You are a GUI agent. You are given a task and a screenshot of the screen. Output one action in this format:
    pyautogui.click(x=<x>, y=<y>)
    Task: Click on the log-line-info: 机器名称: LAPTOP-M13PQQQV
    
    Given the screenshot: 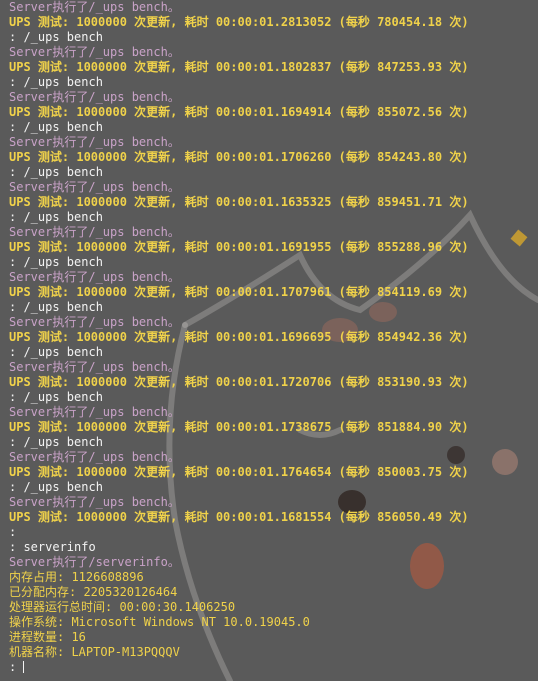 What is the action you would take?
    pyautogui.click(x=94, y=652)
    